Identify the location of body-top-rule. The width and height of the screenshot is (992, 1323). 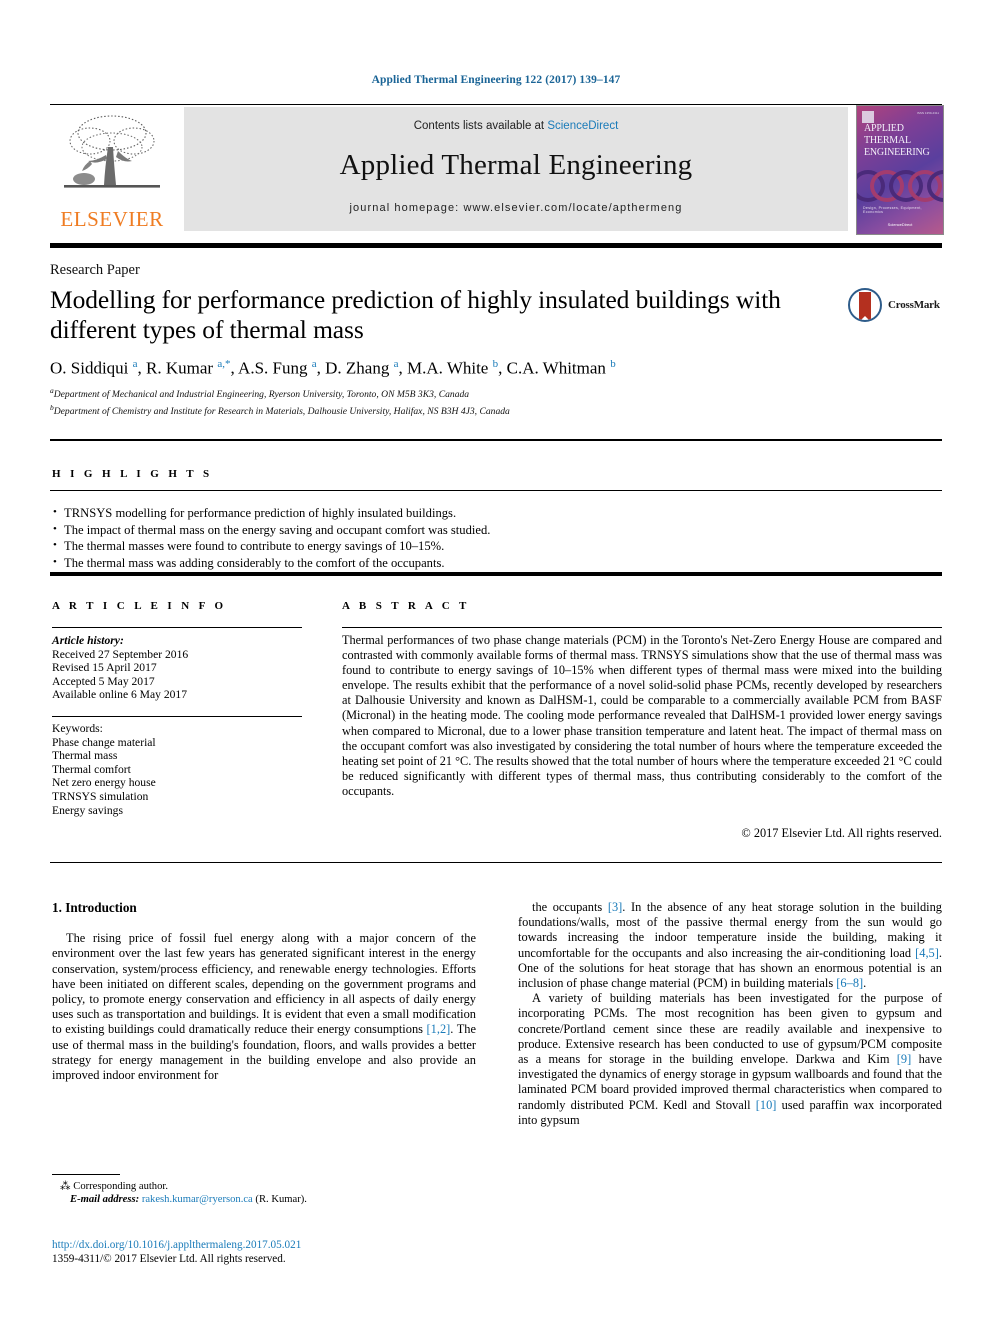
(496, 862).